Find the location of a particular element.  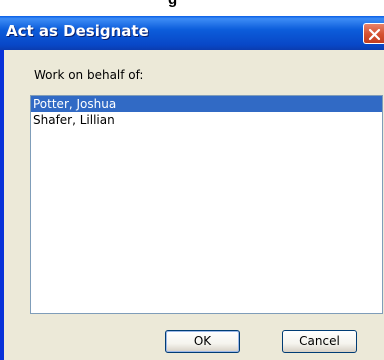

close-icon is located at coordinates (374, 34).